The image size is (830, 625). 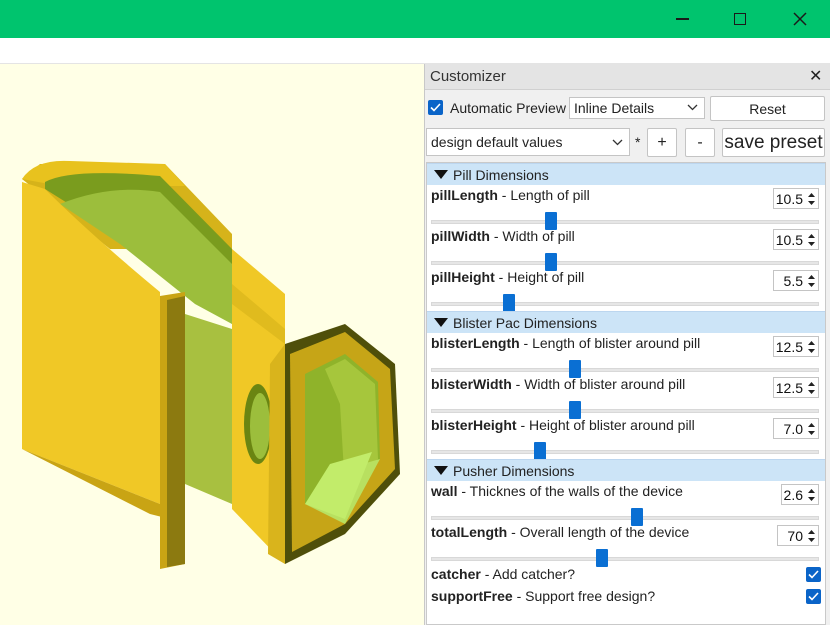 I want to click on close-window-button, so click(x=800, y=19).